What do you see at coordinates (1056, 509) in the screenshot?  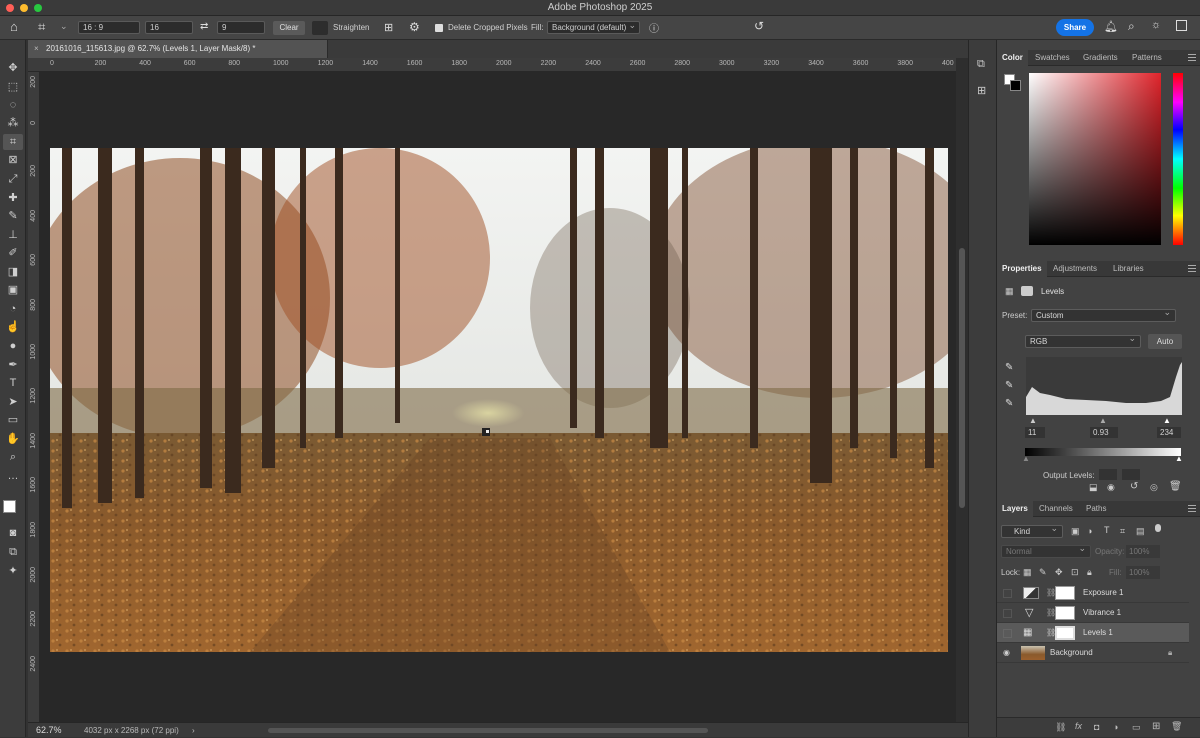 I see `tab-channels: Channels` at bounding box center [1056, 509].